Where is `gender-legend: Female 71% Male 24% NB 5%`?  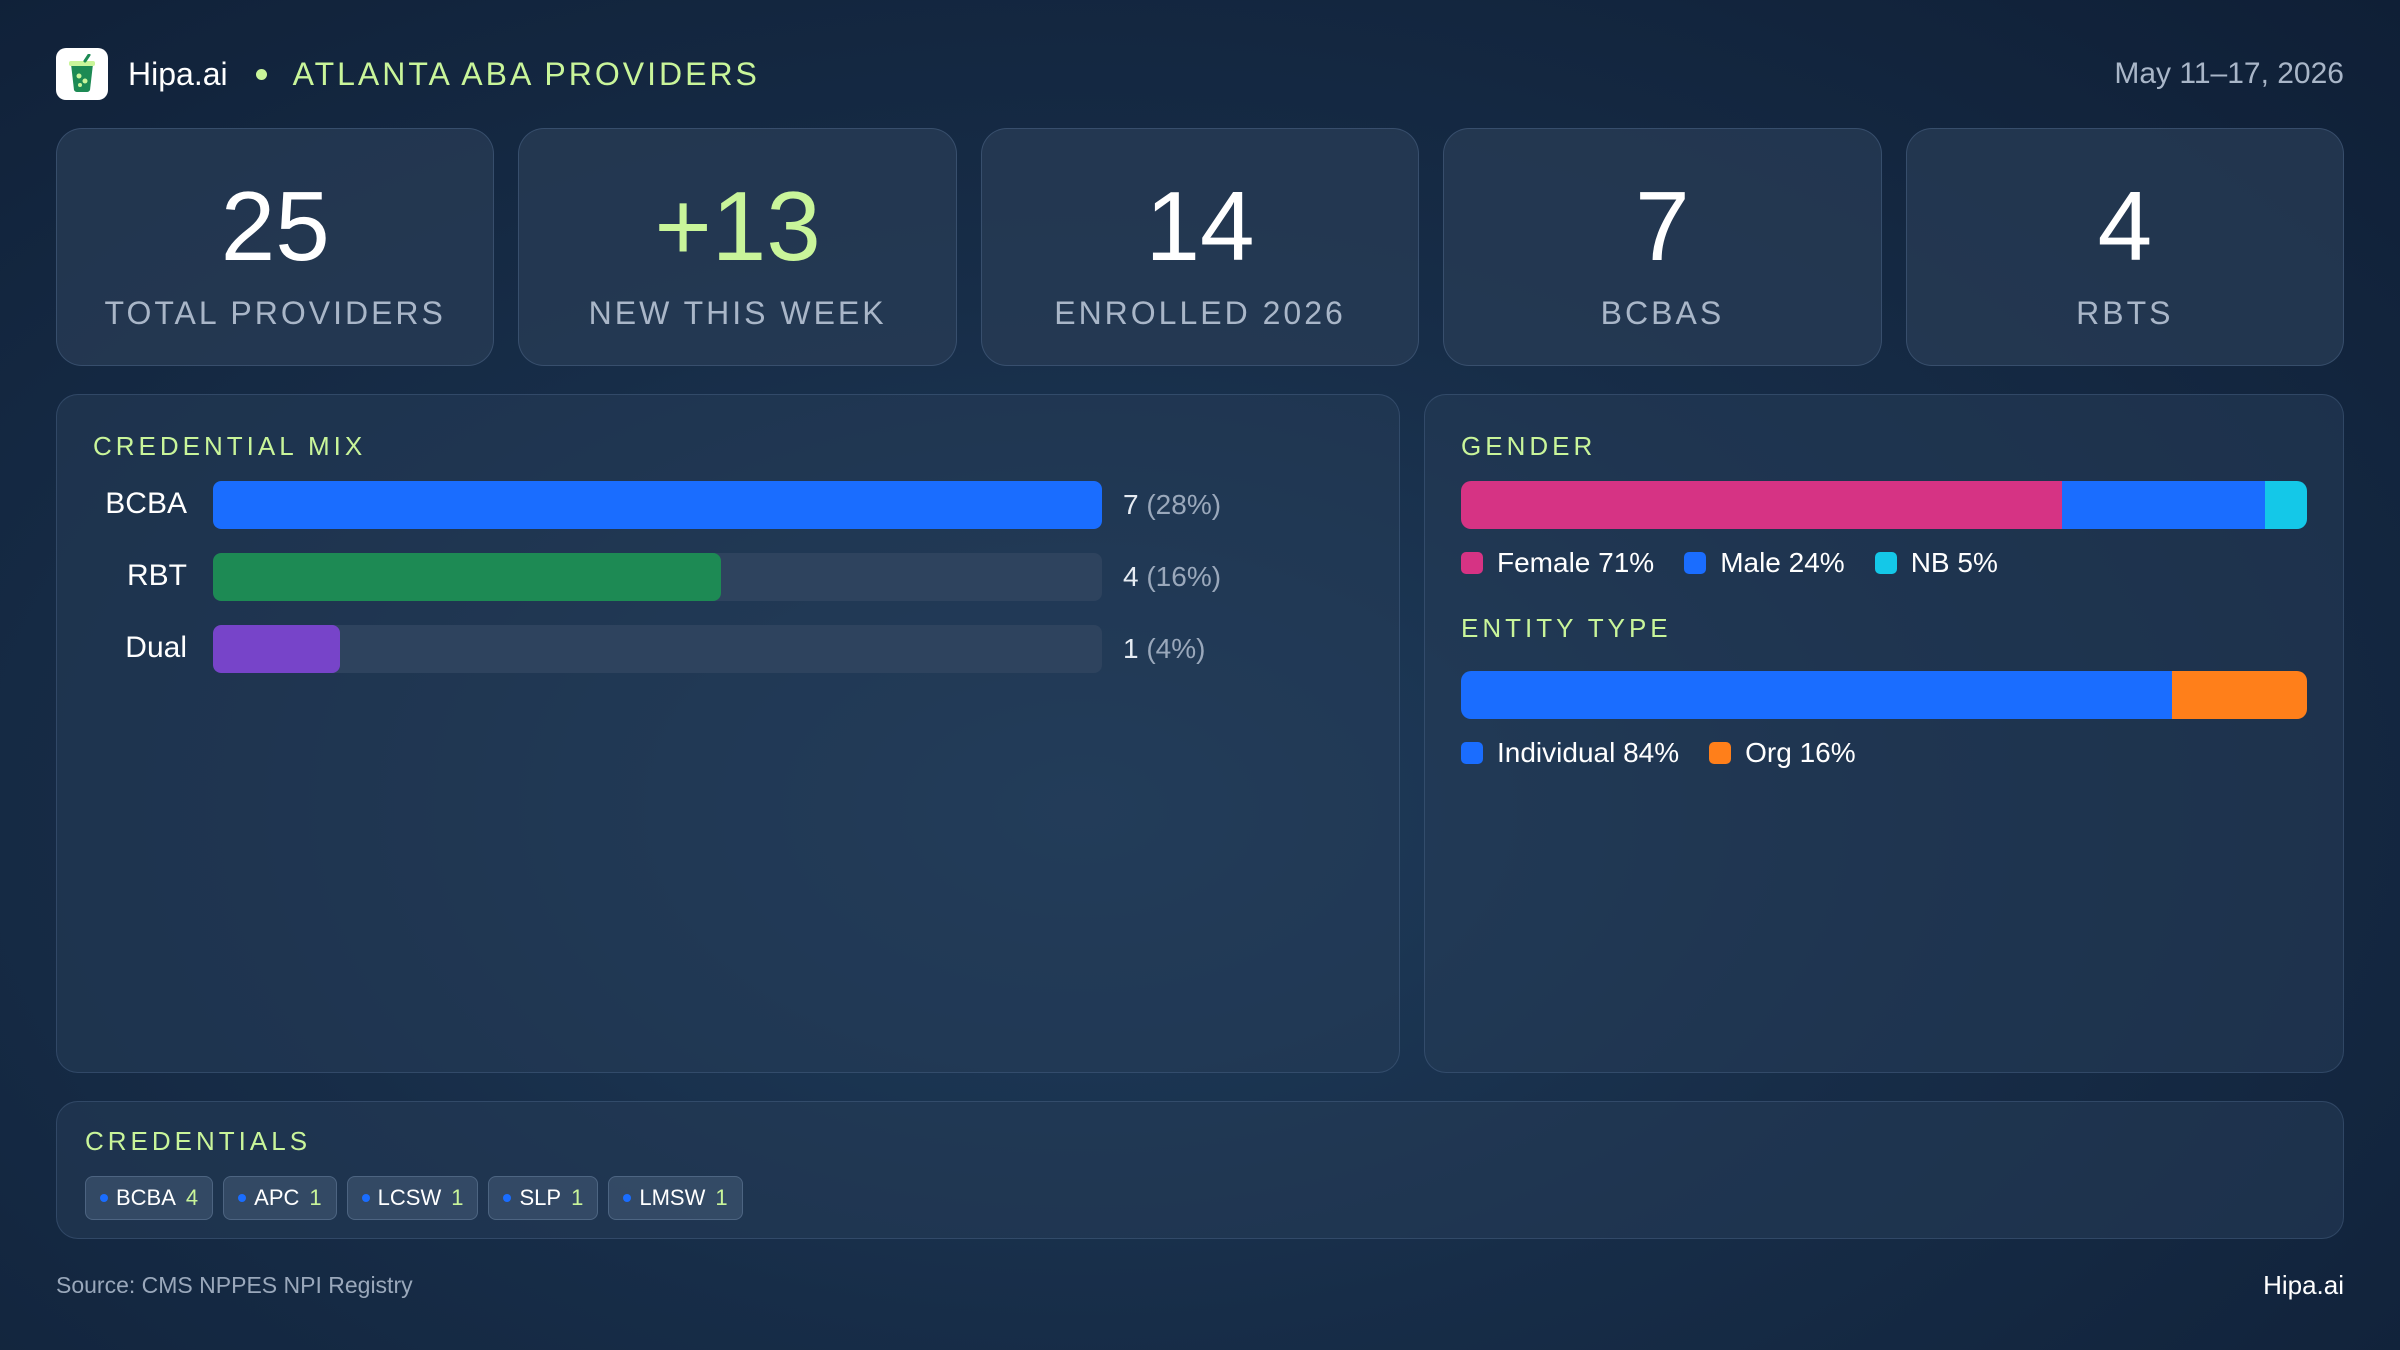 gender-legend: Female 71% Male 24% NB 5% is located at coordinates (1744, 563).